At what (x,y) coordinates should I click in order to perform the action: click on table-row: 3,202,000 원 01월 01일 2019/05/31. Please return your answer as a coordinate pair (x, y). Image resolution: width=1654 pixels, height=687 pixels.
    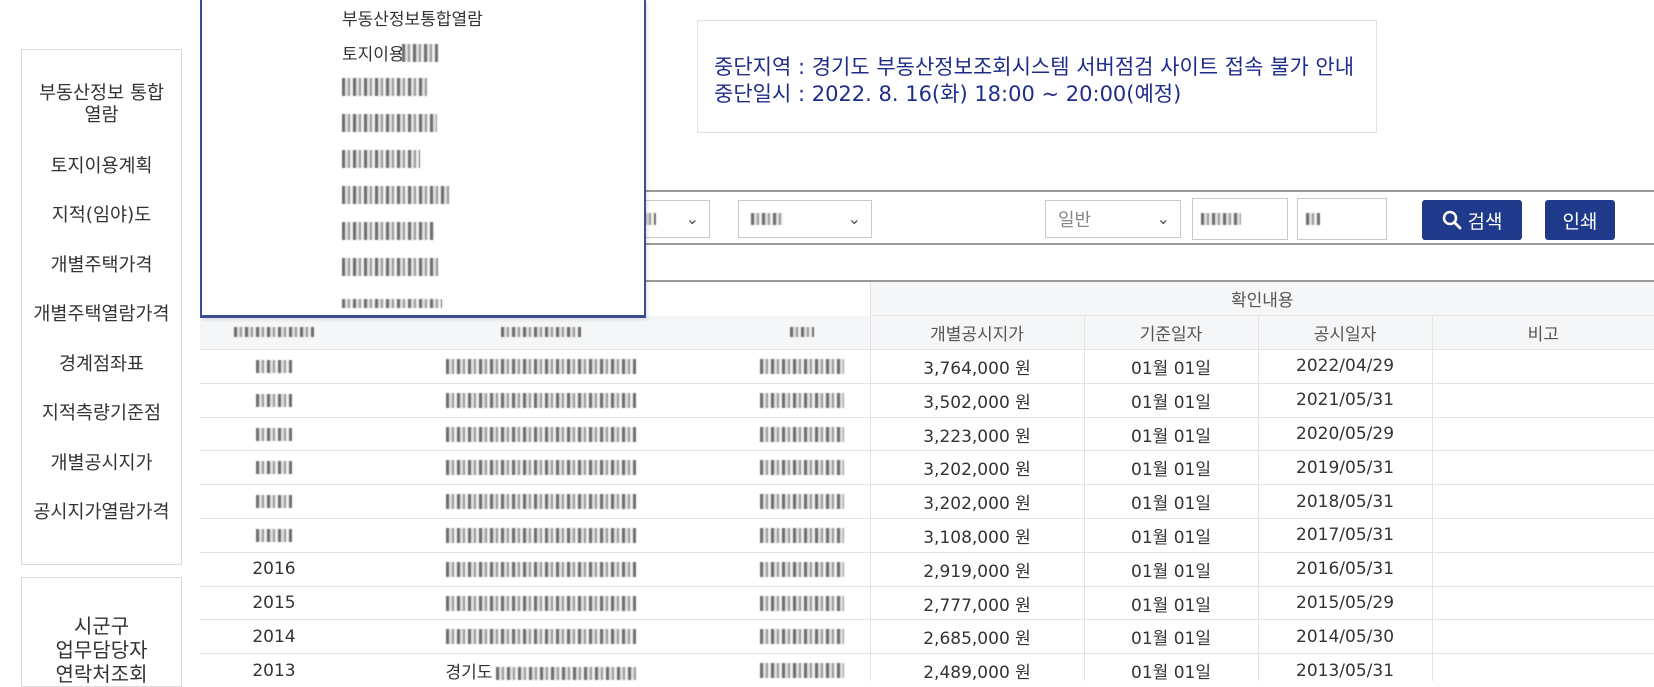
    Looking at the image, I should click on (927, 468).